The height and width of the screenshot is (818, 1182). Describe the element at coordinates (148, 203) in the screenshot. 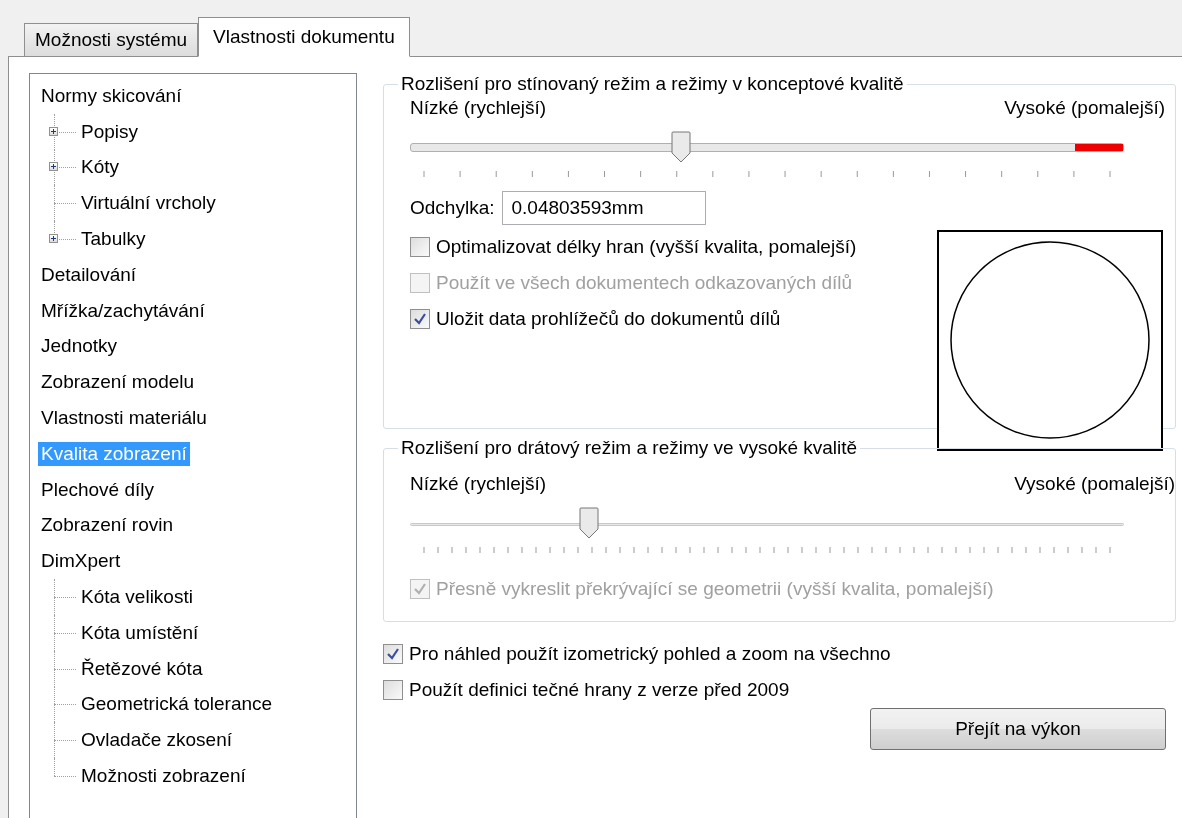

I see `tree-item: Virtuální vrcholy` at that location.